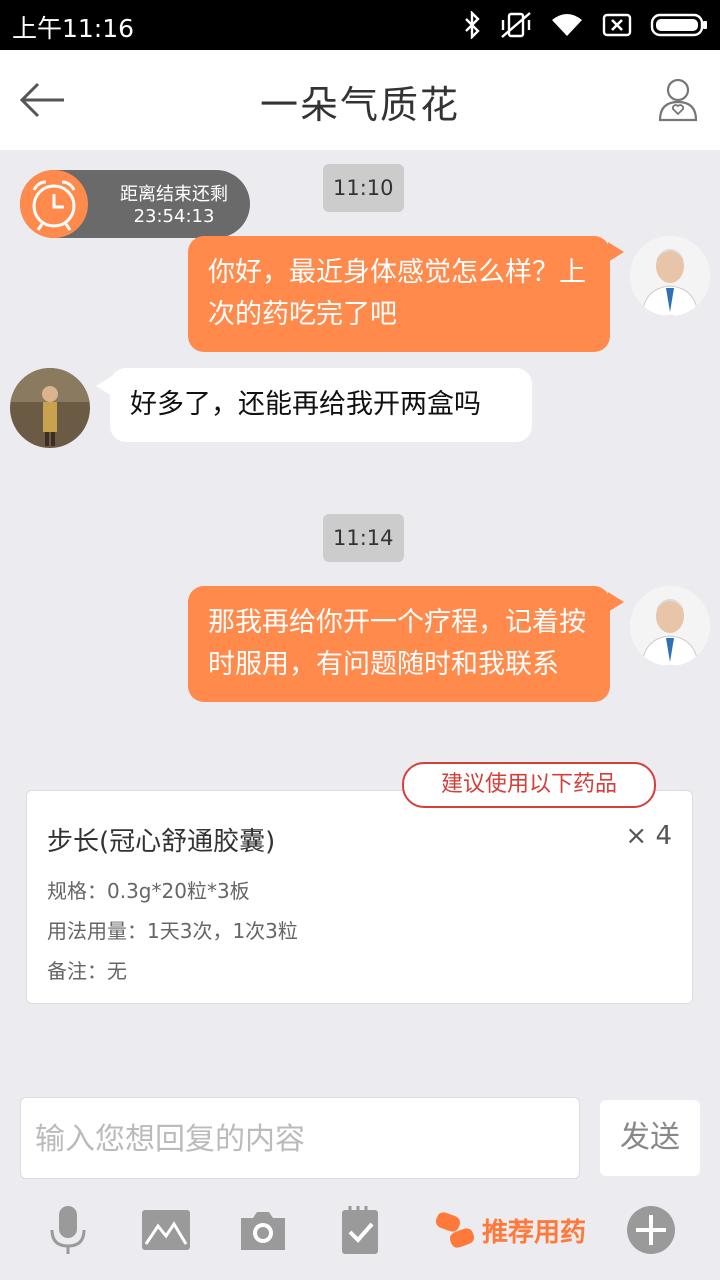  Describe the element at coordinates (87, 971) in the screenshot. I see `drug-note: 备注：无` at that location.